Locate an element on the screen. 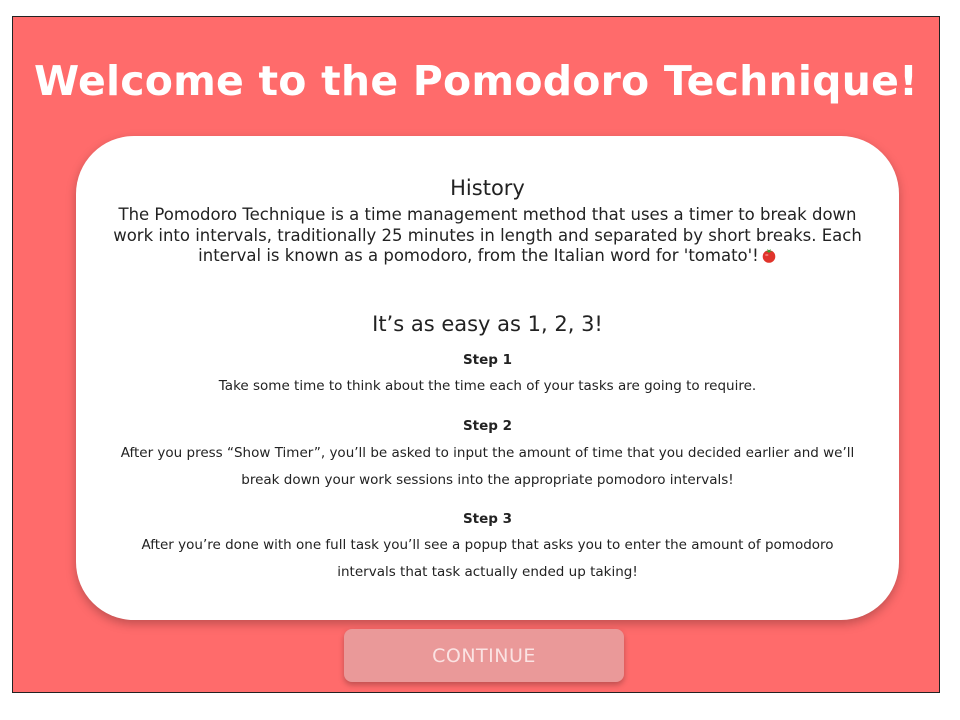 This screenshot has width=960, height=720. history-heading: History is located at coordinates (487, 188).